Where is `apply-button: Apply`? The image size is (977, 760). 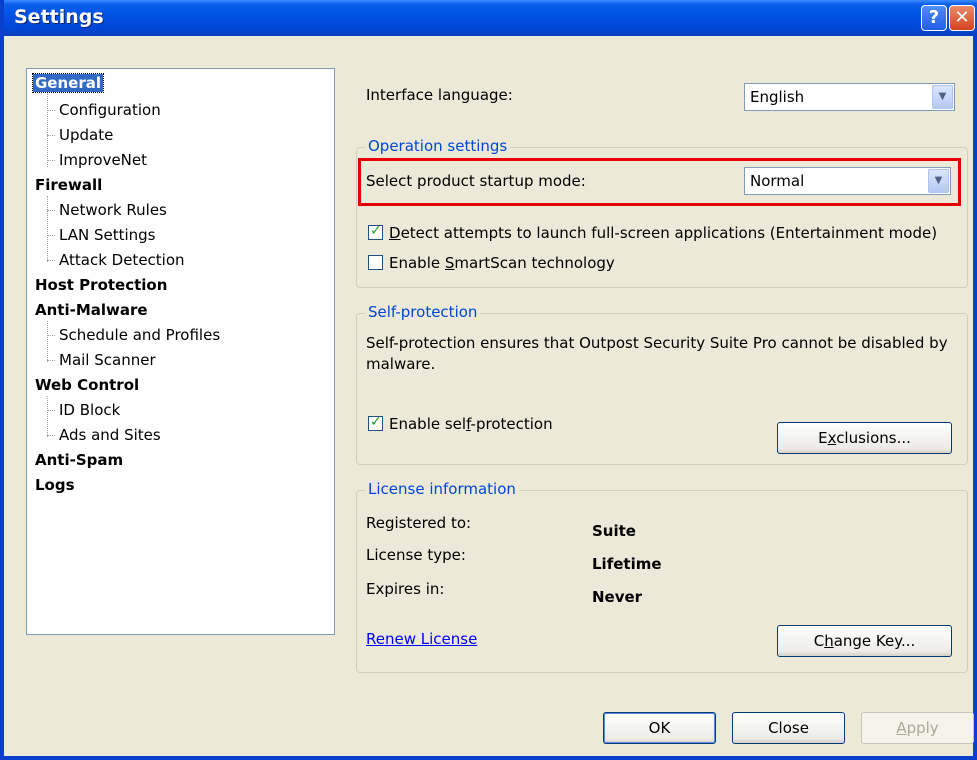 apply-button: Apply is located at coordinates (917, 728).